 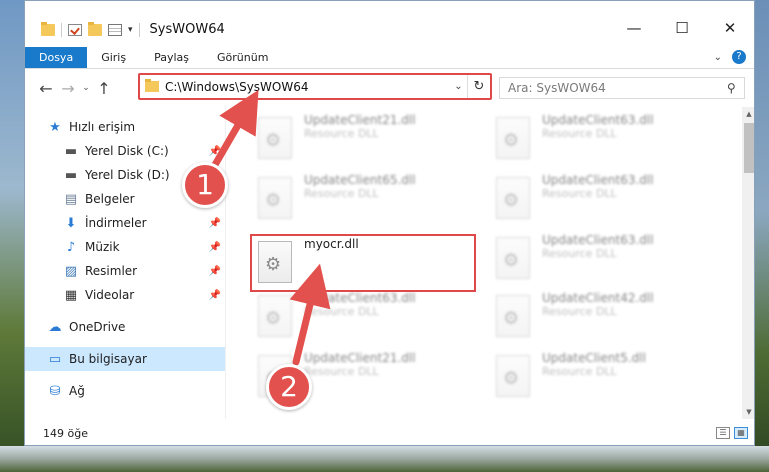 What do you see at coordinates (748, 114) in the screenshot?
I see `scroll-up-icon: ▲` at bounding box center [748, 114].